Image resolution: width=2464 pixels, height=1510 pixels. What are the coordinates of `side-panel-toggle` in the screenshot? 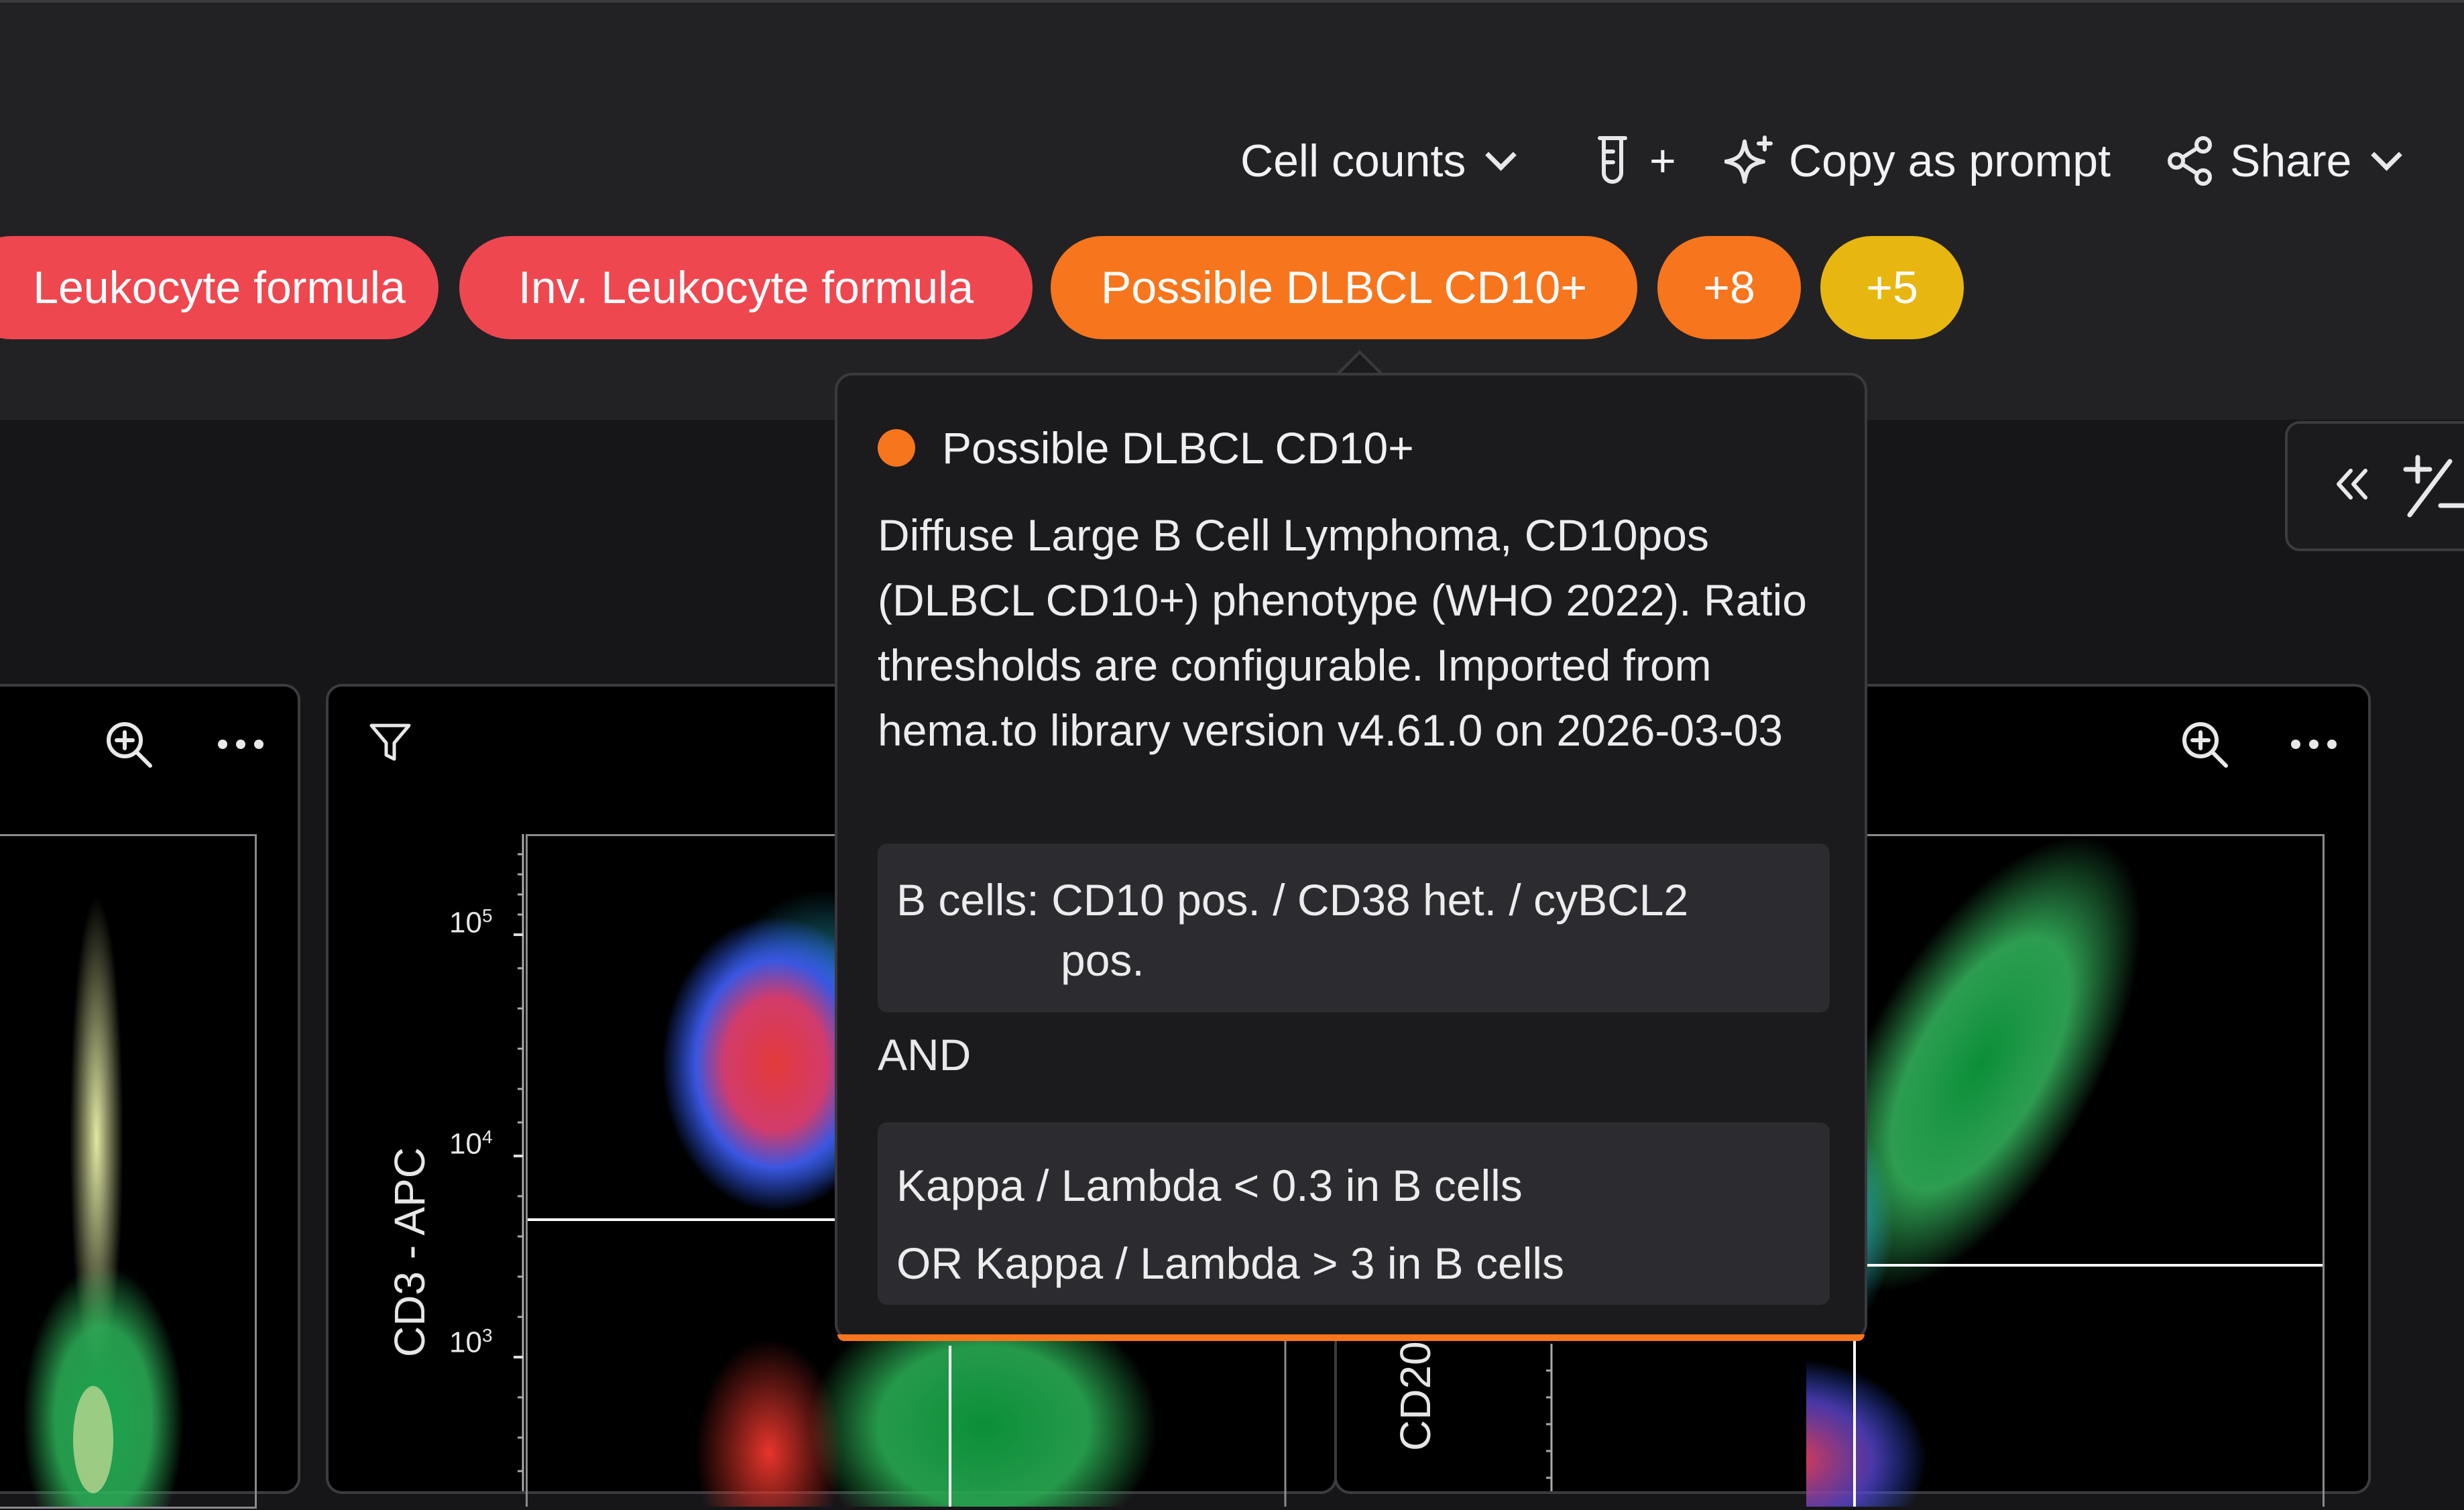 It's located at (2374, 486).